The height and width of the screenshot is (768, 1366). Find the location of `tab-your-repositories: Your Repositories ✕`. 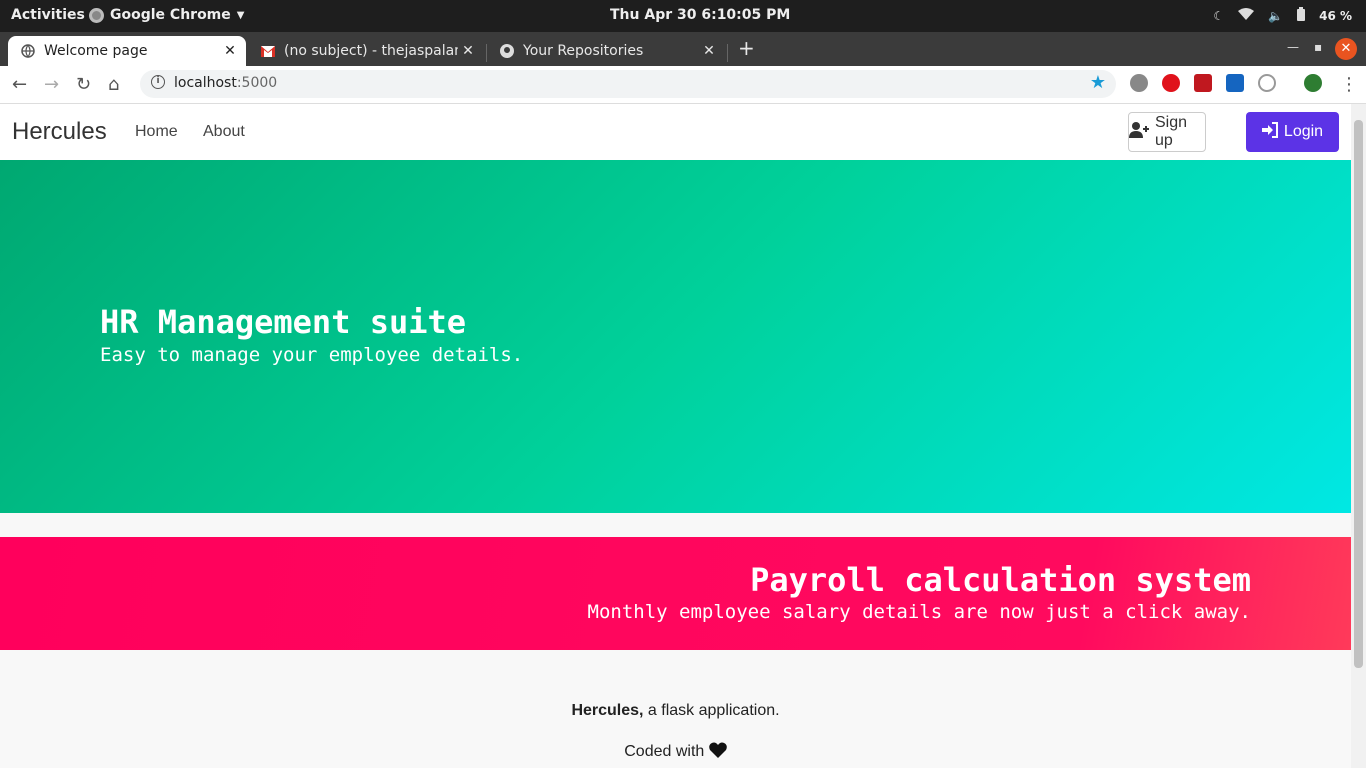

tab-your-repositories: Your Repositories ✕ is located at coordinates (606, 51).